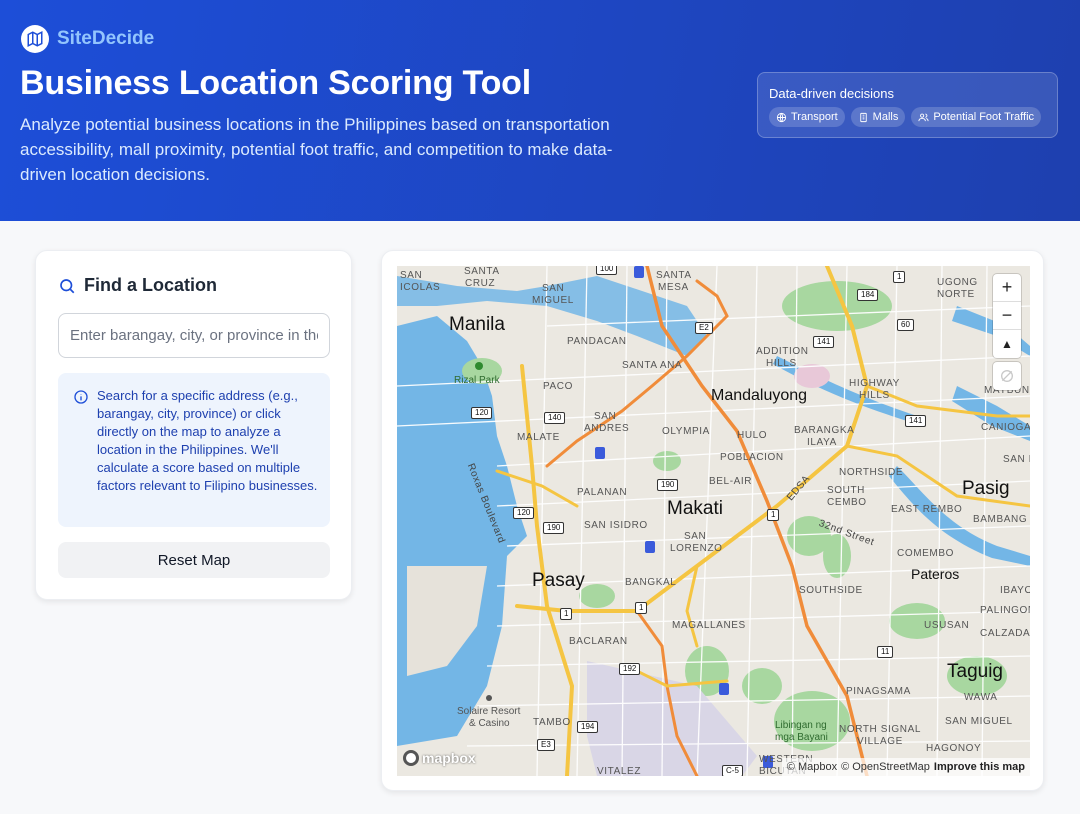 The width and height of the screenshot is (1080, 814). Describe the element at coordinates (555, 418) in the screenshot. I see `road-shield: 140` at that location.